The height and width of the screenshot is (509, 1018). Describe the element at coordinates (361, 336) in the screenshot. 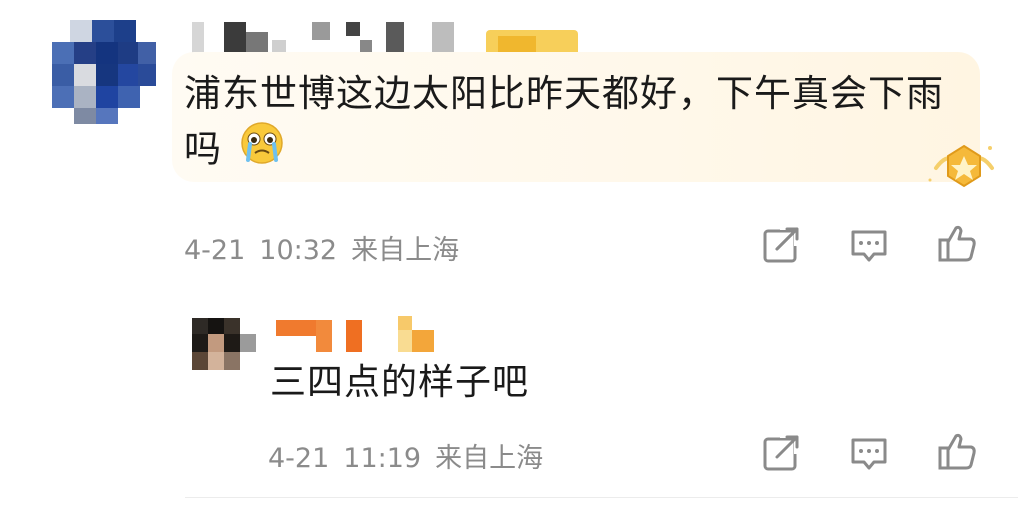

I see `username-pixelated` at that location.